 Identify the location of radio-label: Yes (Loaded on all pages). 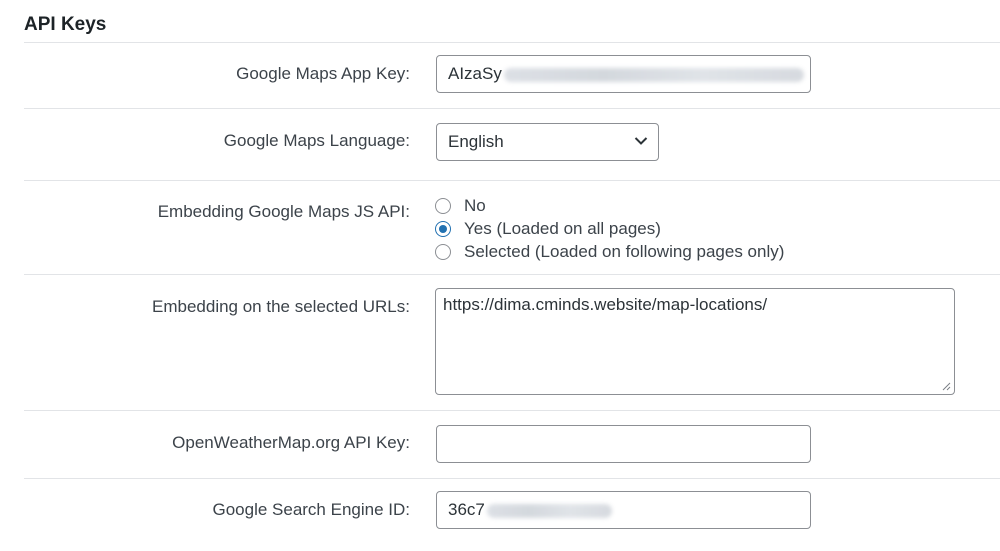
(562, 228).